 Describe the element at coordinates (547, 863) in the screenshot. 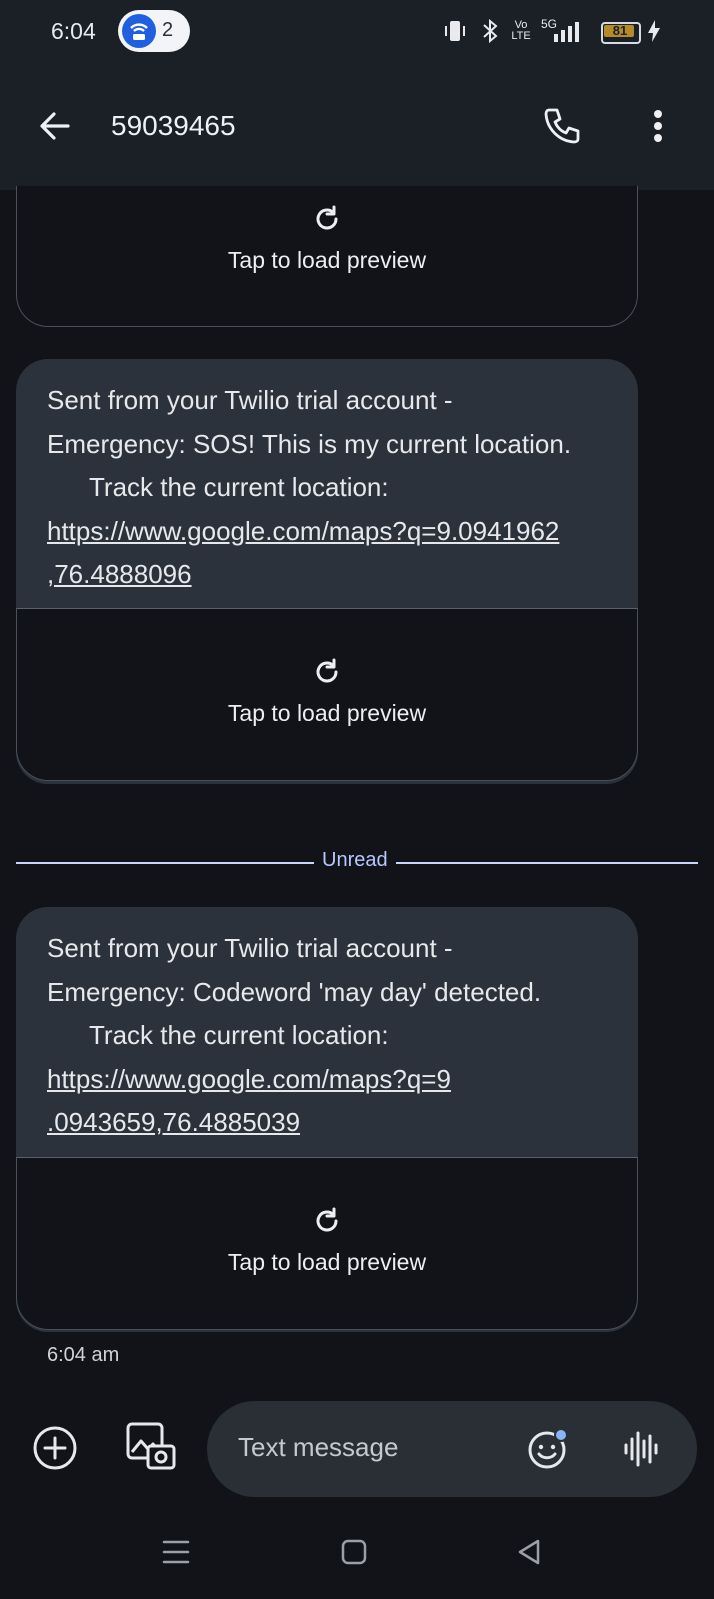

I see `unread-divider-right` at that location.